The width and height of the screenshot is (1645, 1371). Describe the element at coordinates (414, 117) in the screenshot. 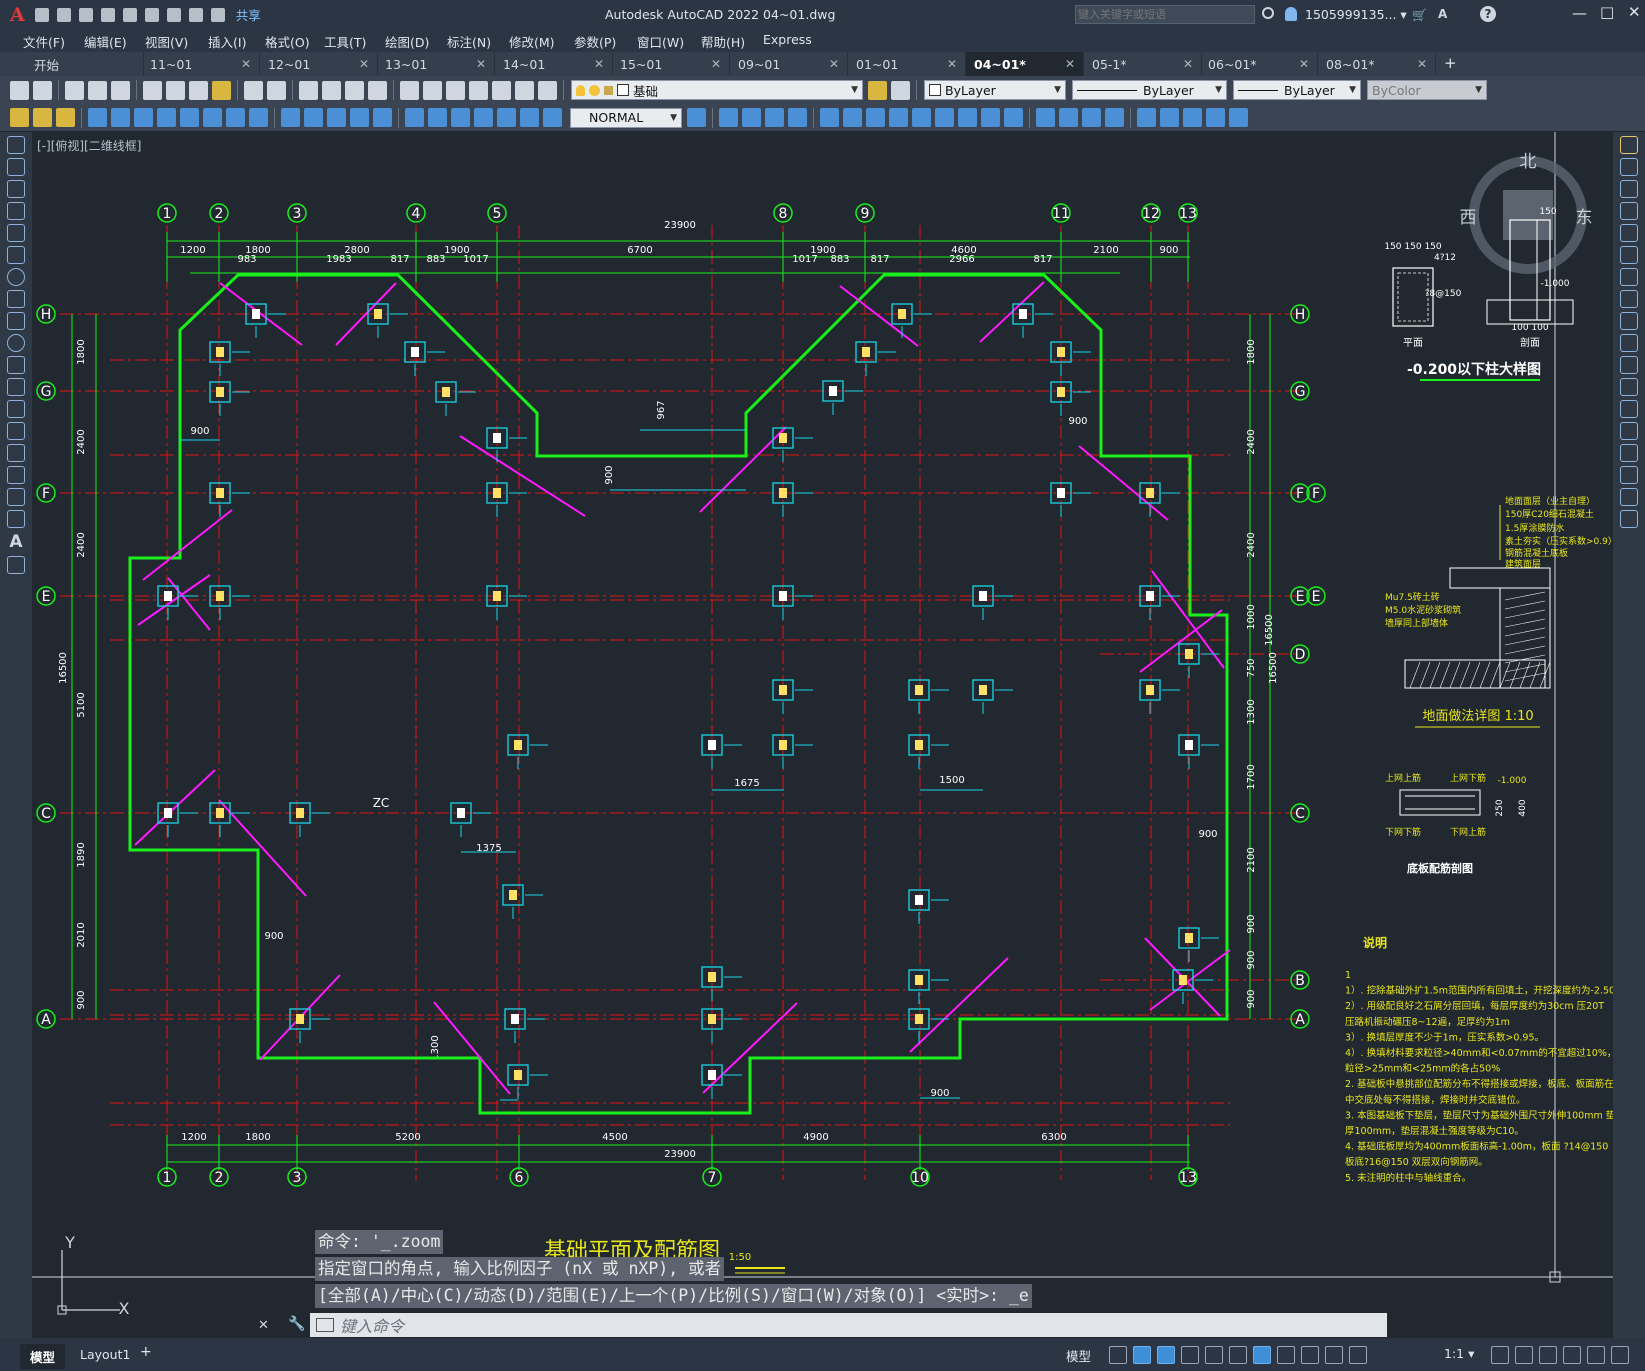

I see `tolerance-icon` at that location.